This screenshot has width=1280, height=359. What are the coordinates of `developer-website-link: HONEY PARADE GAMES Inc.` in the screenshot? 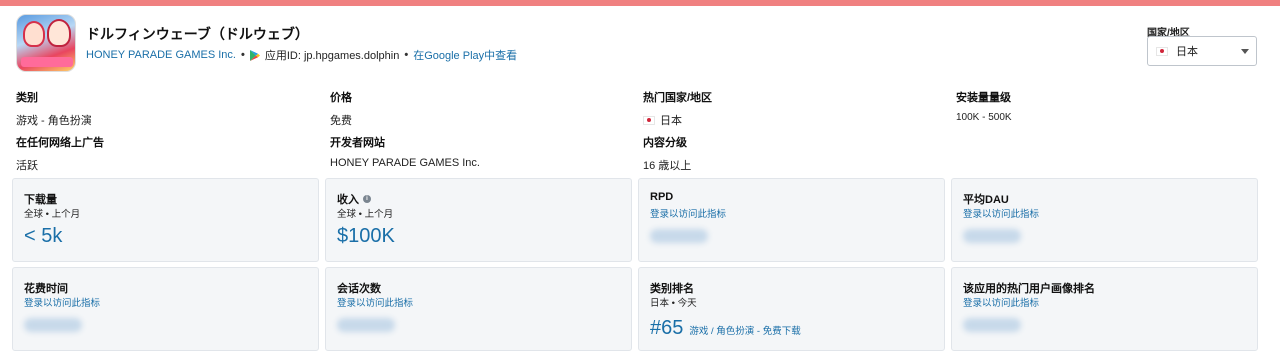 It's located at (405, 163).